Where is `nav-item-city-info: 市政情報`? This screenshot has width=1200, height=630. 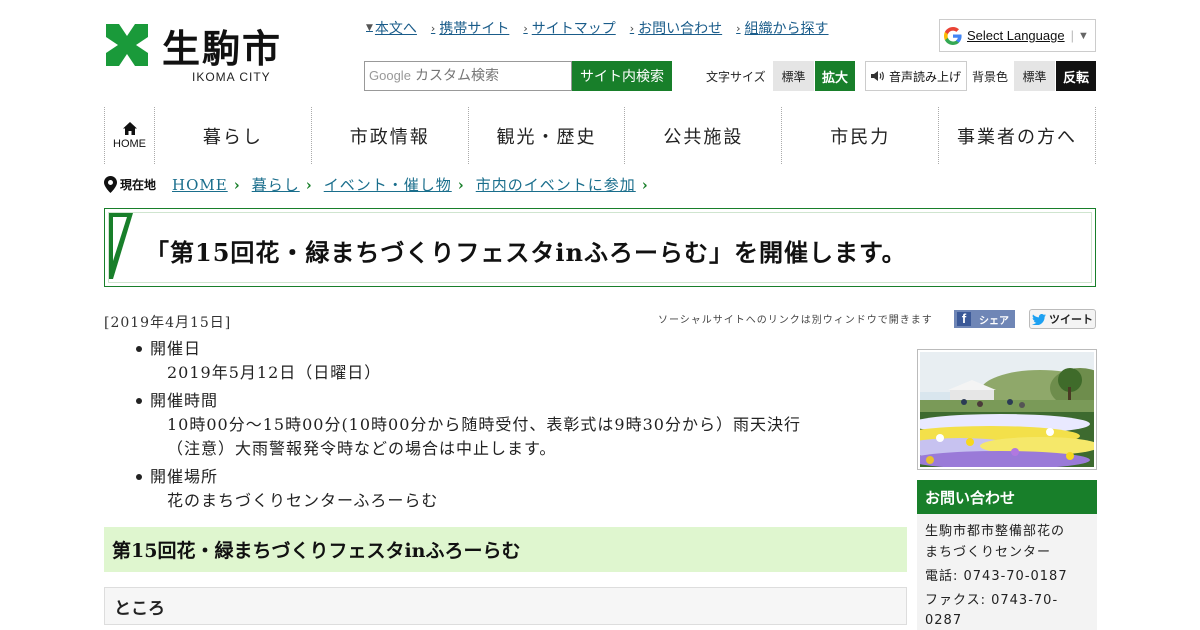
nav-item-city-info: 市政情報 is located at coordinates (390, 135).